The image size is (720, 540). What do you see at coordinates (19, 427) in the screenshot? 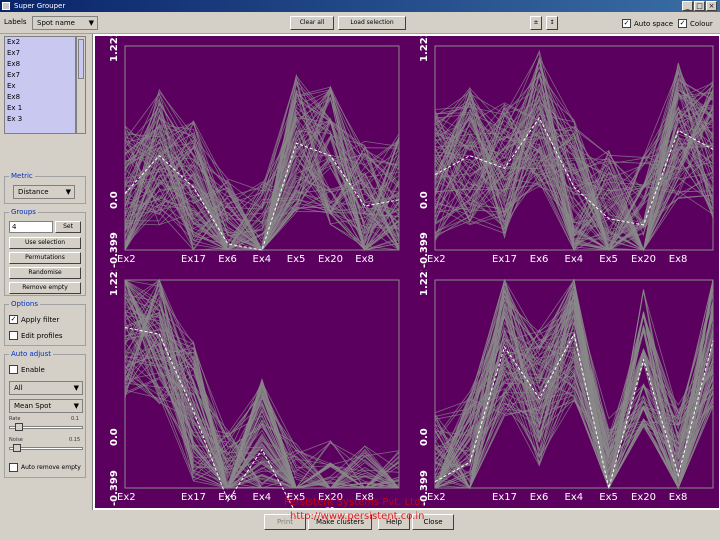
I see `rate-slider-thumb` at bounding box center [19, 427].